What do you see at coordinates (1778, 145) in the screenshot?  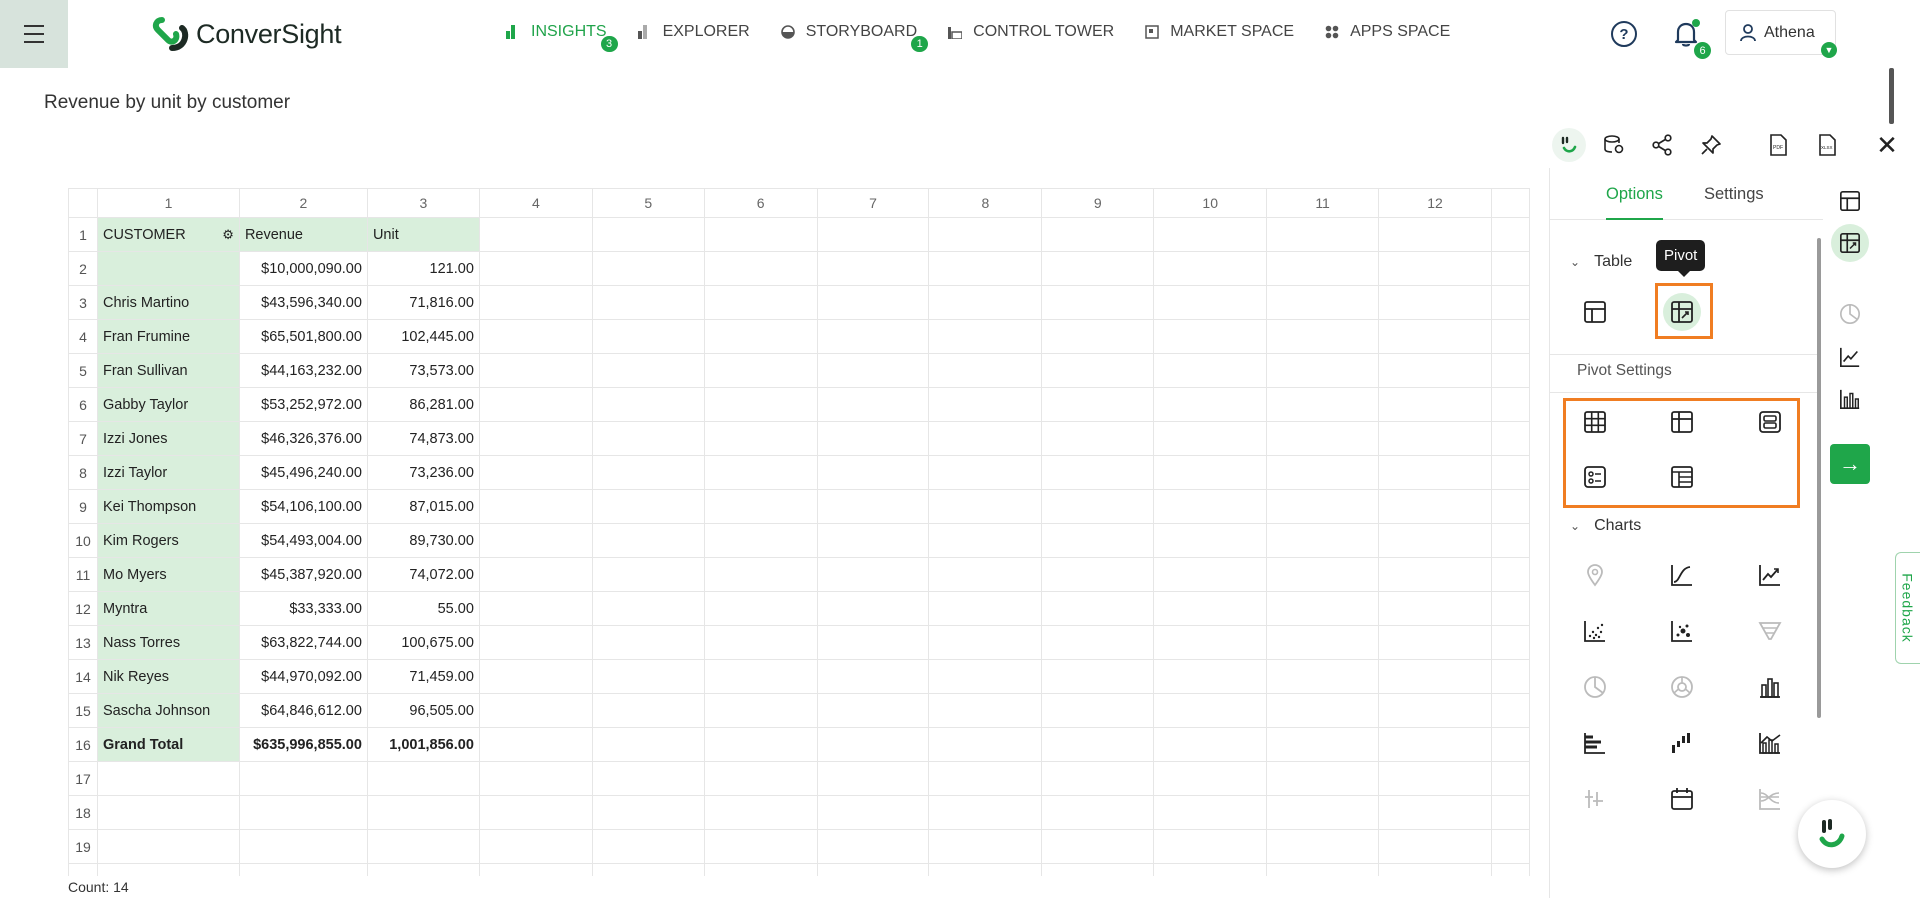 I see `export-pdf-button: PDF` at bounding box center [1778, 145].